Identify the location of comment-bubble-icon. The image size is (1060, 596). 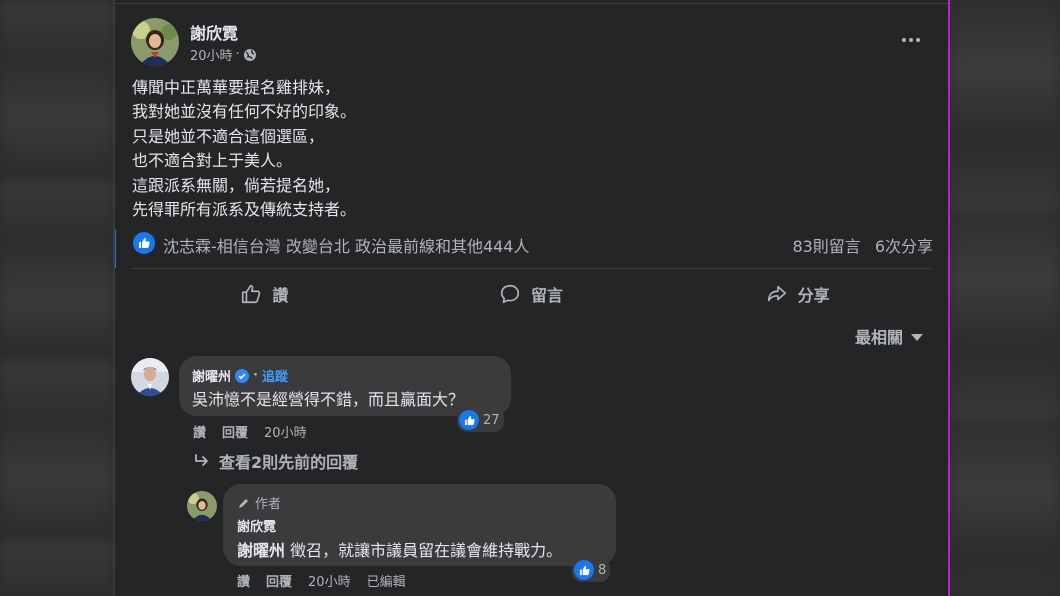
(510, 294).